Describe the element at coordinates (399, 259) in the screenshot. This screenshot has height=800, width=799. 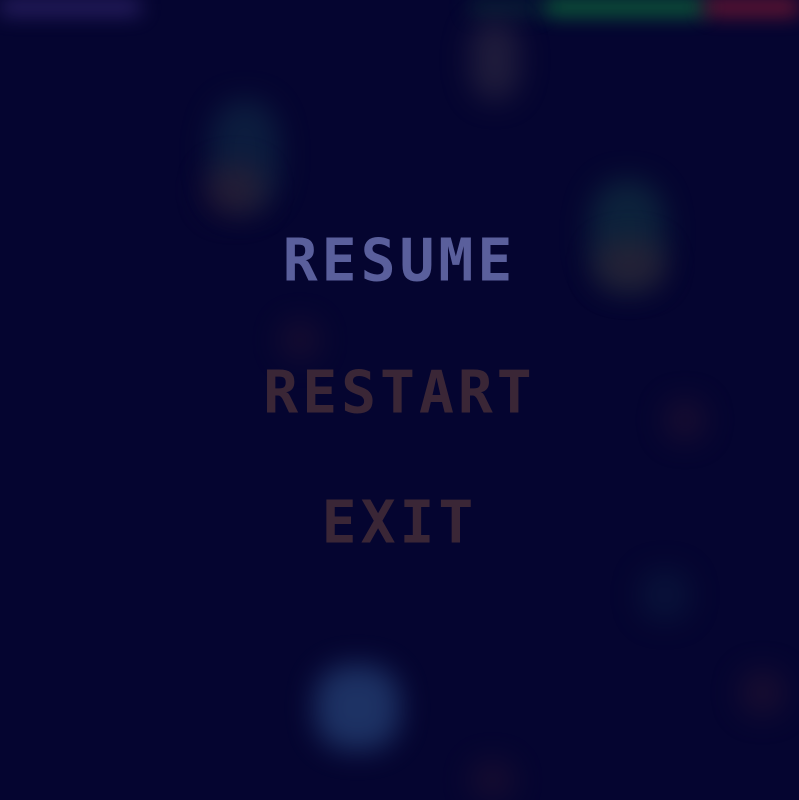
I see `resume-button: RESUME` at that location.